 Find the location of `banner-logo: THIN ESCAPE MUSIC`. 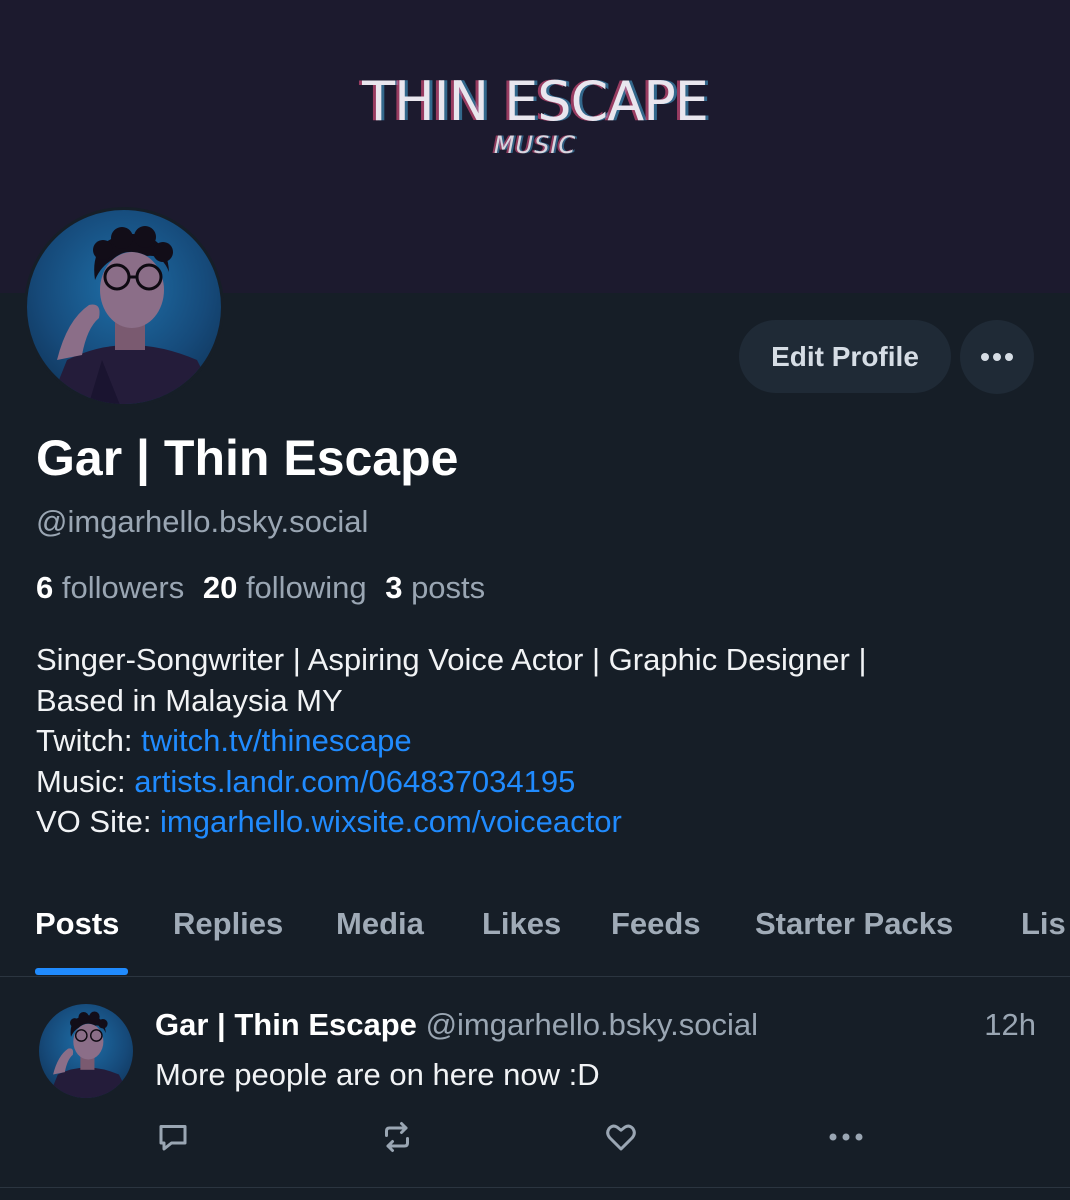

banner-logo: THIN ESCAPE MUSIC is located at coordinates (535, 114).